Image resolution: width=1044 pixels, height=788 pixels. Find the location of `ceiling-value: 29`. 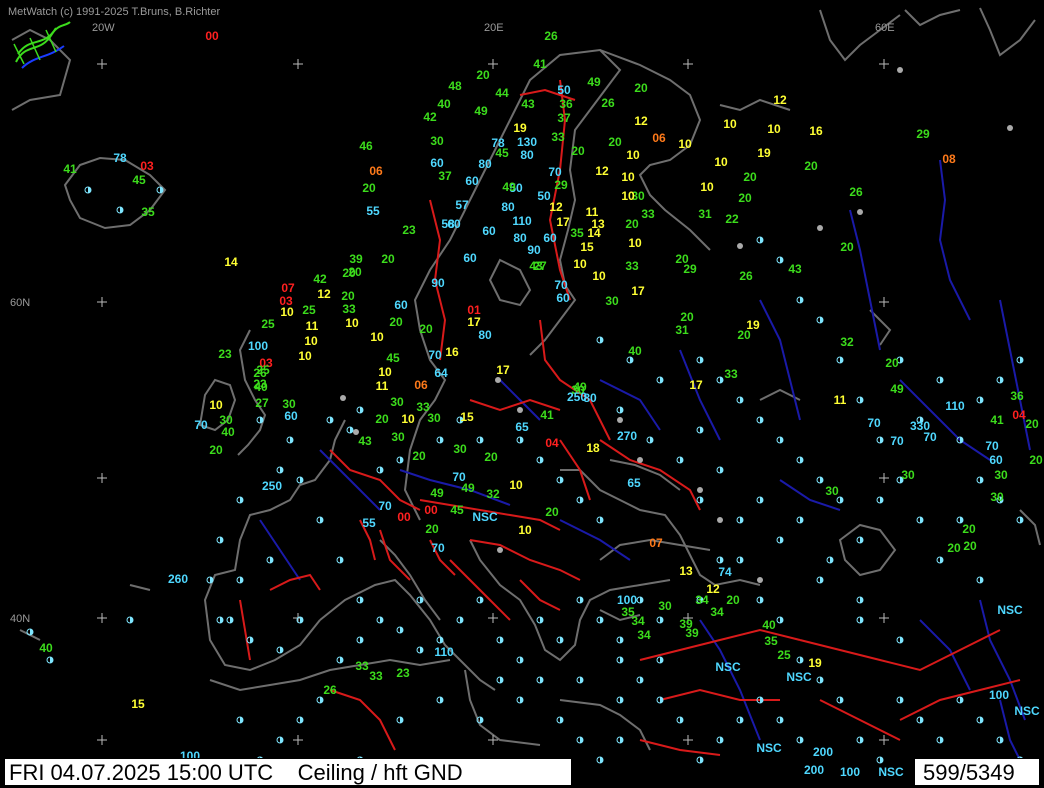

ceiling-value: 29 is located at coordinates (561, 185).